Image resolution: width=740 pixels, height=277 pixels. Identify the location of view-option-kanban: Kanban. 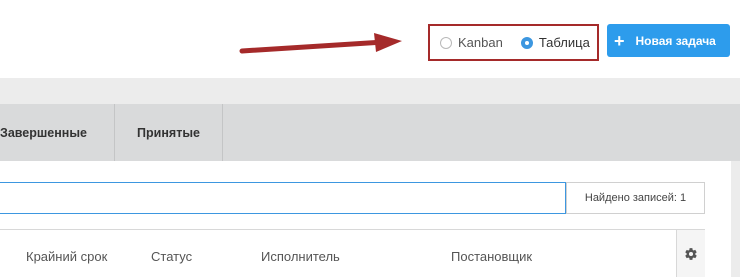
(471, 42).